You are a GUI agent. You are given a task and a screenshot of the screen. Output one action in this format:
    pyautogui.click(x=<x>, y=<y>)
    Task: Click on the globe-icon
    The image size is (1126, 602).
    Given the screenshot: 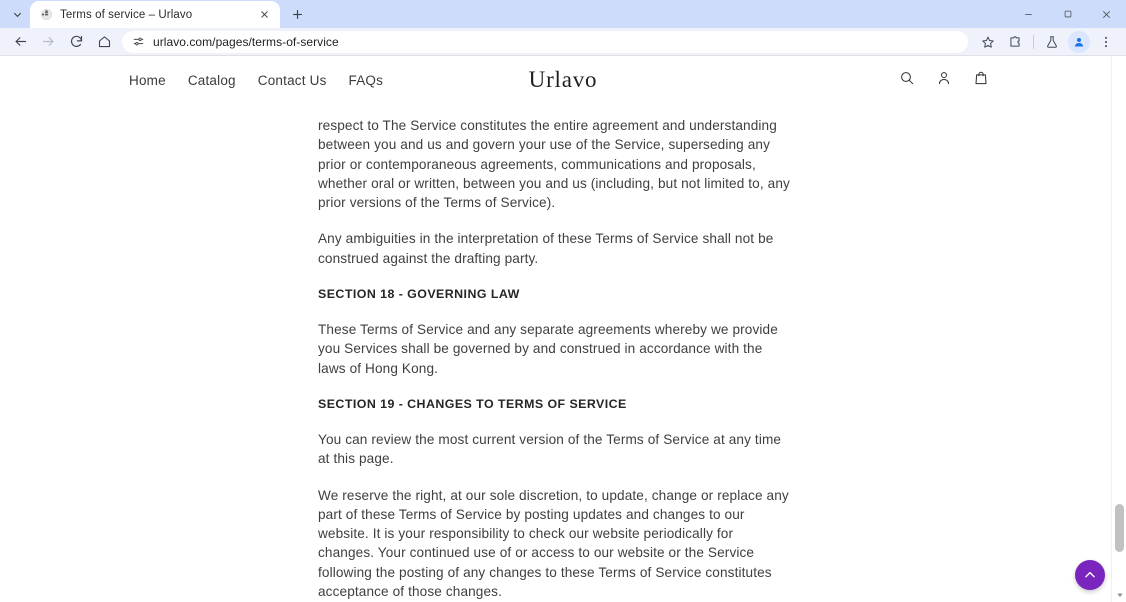 What is the action you would take?
    pyautogui.click(x=46, y=14)
    